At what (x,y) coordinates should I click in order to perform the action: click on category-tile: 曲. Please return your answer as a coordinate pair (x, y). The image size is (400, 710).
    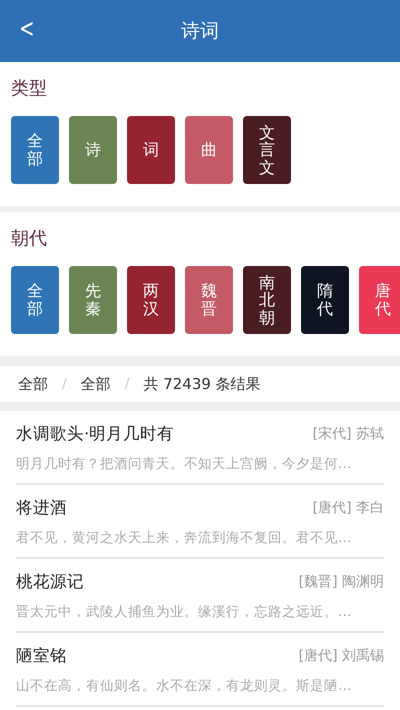
    Looking at the image, I should click on (209, 150).